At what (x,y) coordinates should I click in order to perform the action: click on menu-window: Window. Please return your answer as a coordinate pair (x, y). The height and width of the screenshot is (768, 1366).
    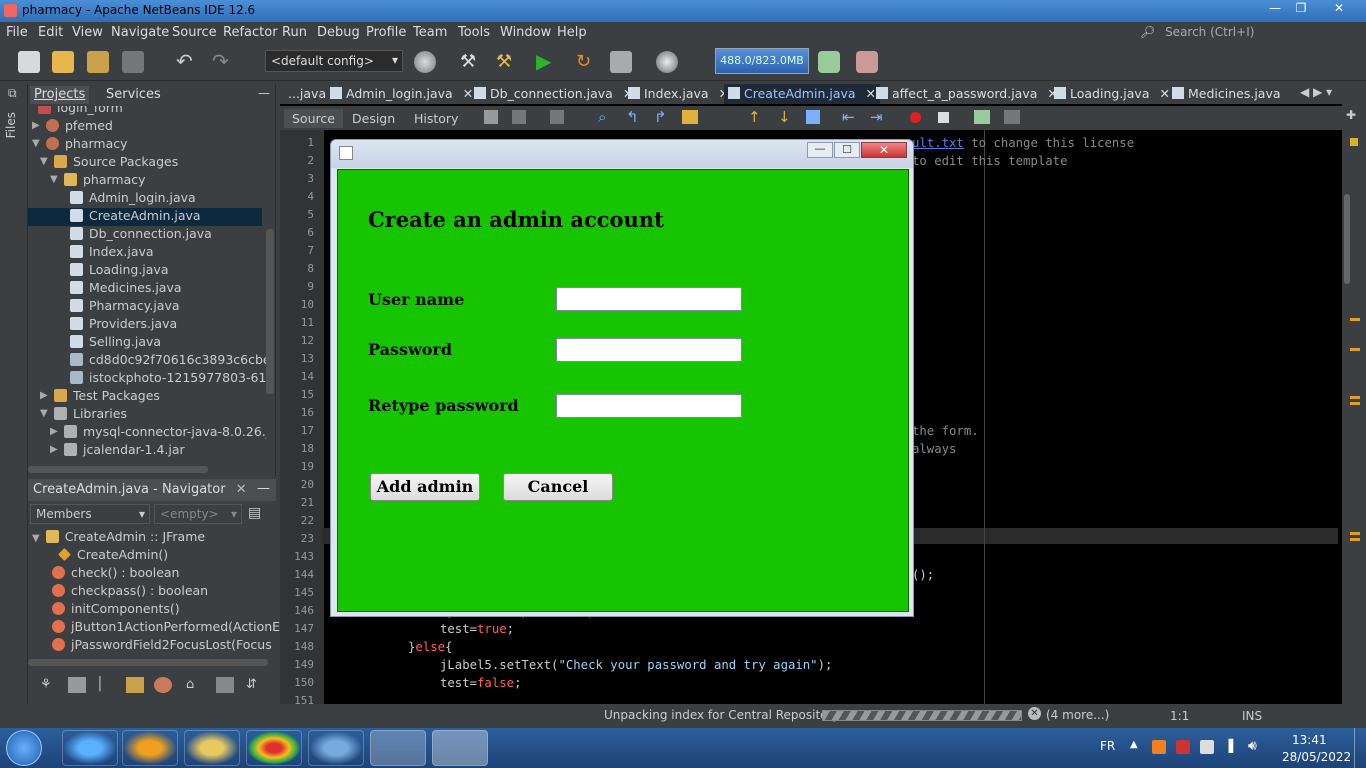
    Looking at the image, I should click on (525, 32).